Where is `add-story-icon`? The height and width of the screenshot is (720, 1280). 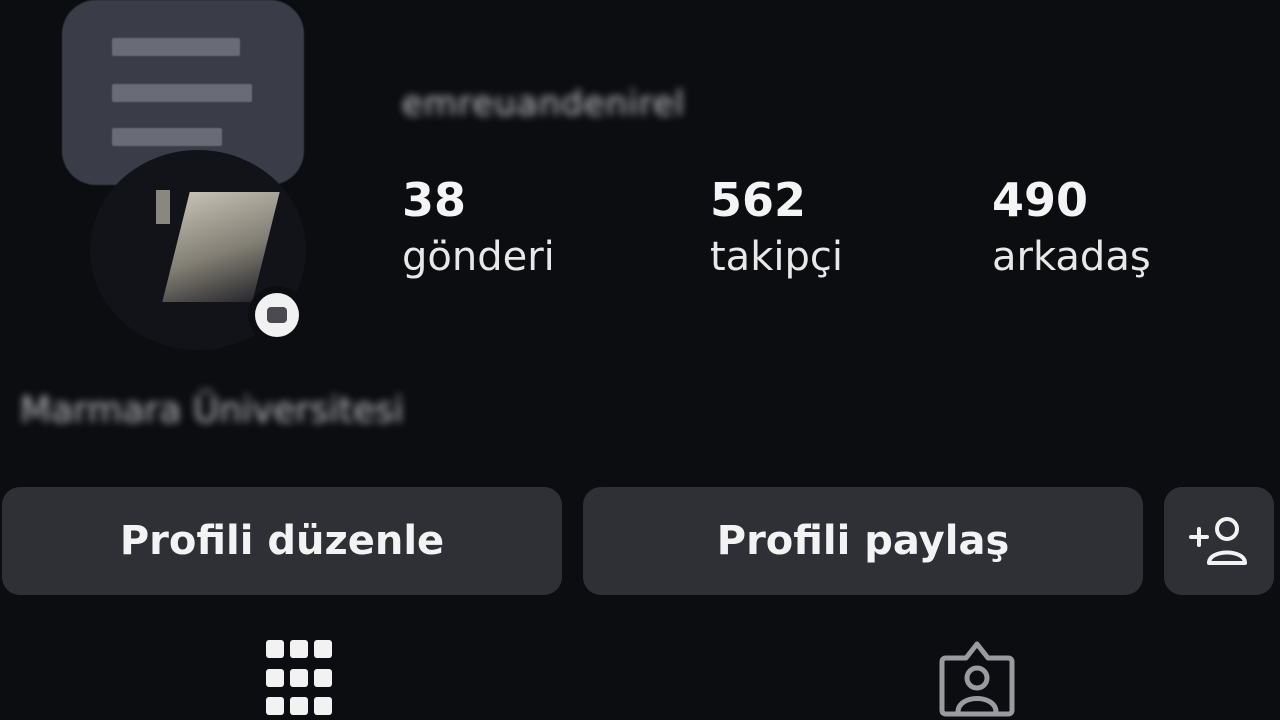
add-story-icon is located at coordinates (277, 315).